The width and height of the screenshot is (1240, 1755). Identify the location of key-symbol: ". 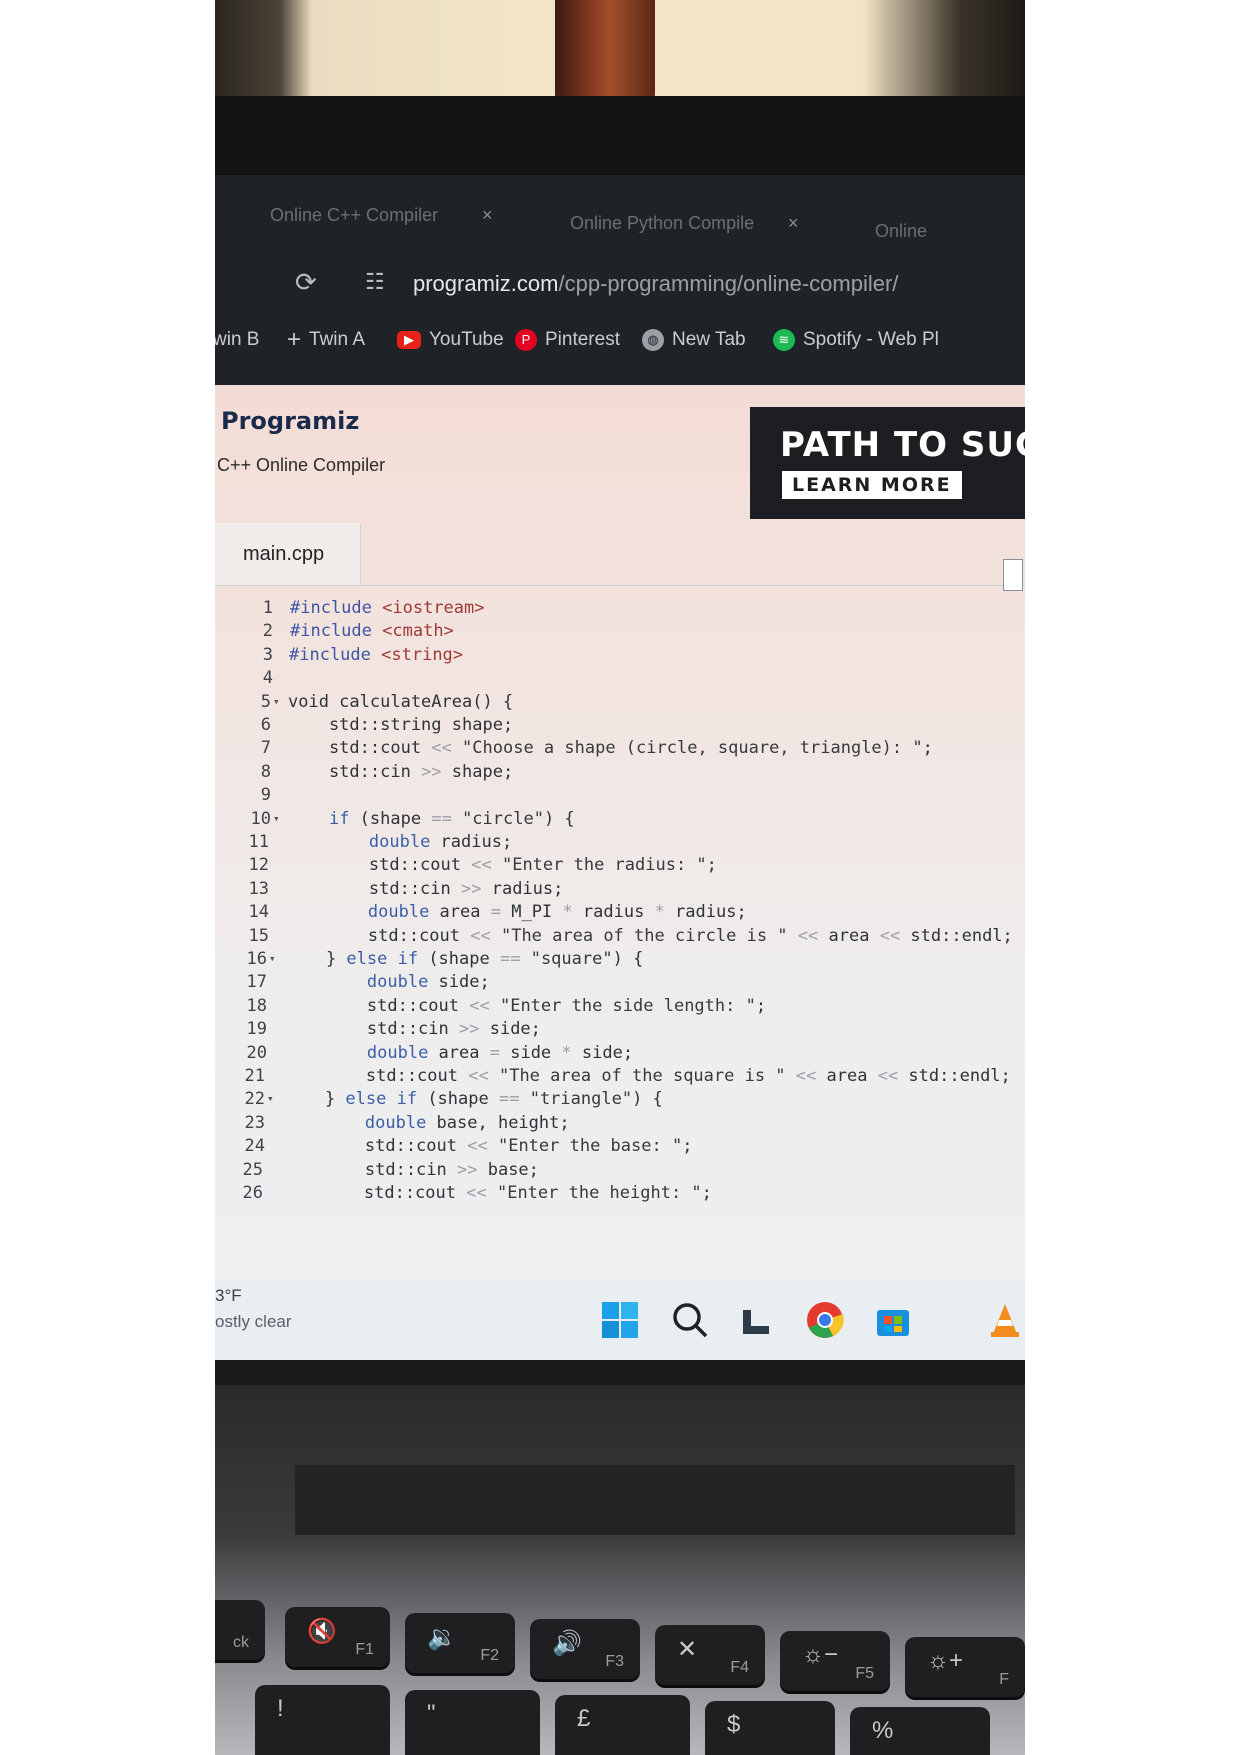
(431, 1713).